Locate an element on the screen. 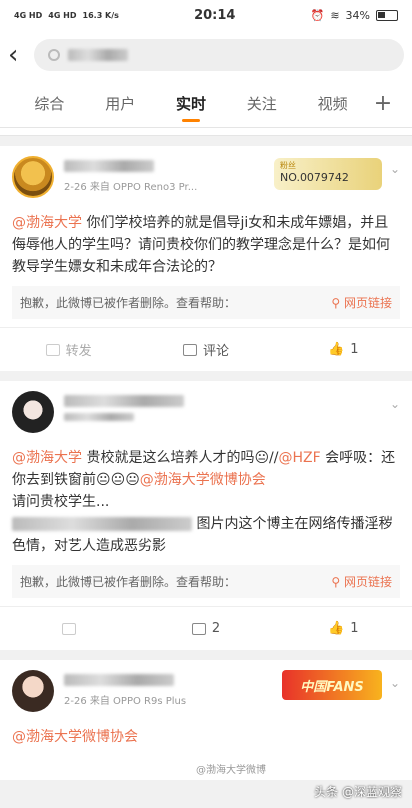 The image size is (412, 808). post-actions: 转发 评论 👍 1 is located at coordinates (206, 349).